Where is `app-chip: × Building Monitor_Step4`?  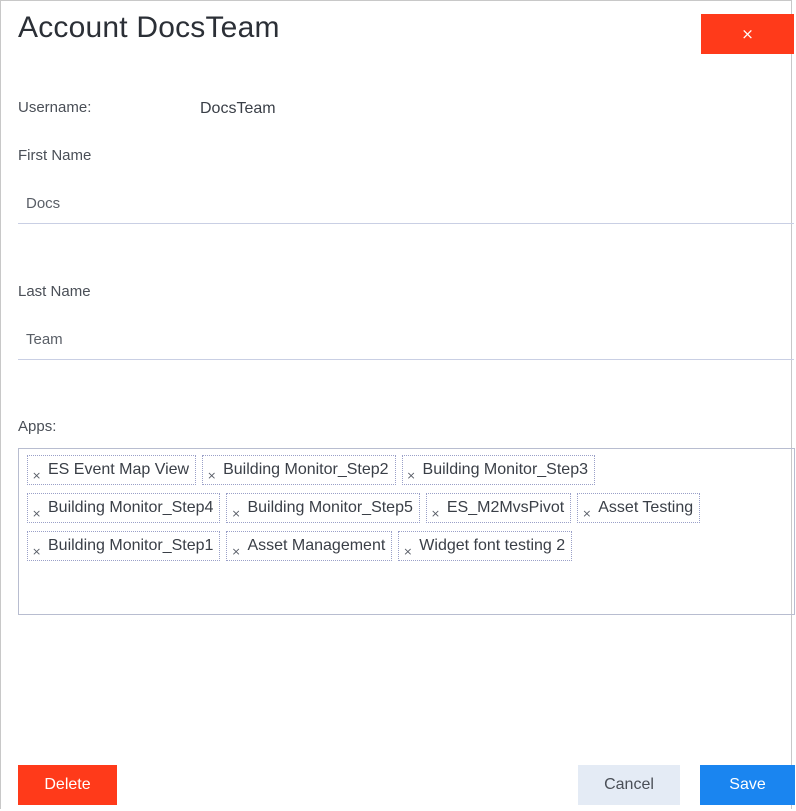
app-chip: × Building Monitor_Step4 is located at coordinates (124, 508).